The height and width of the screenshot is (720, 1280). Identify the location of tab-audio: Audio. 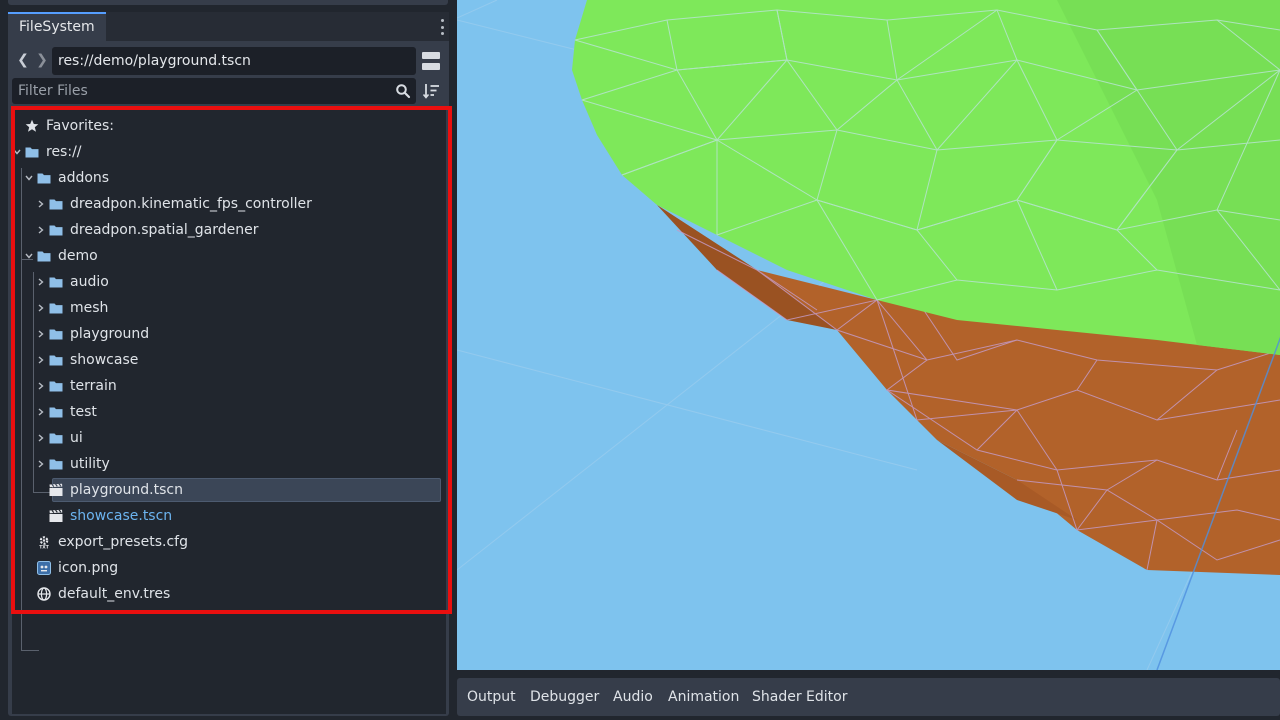
(633, 697).